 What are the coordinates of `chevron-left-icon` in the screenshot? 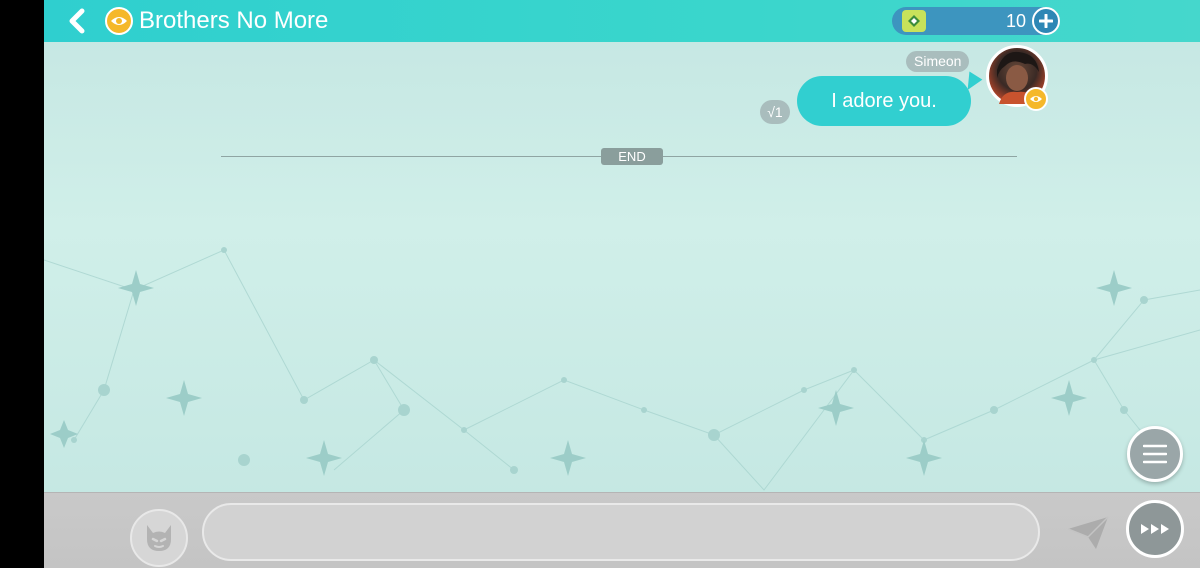 It's located at (77, 21).